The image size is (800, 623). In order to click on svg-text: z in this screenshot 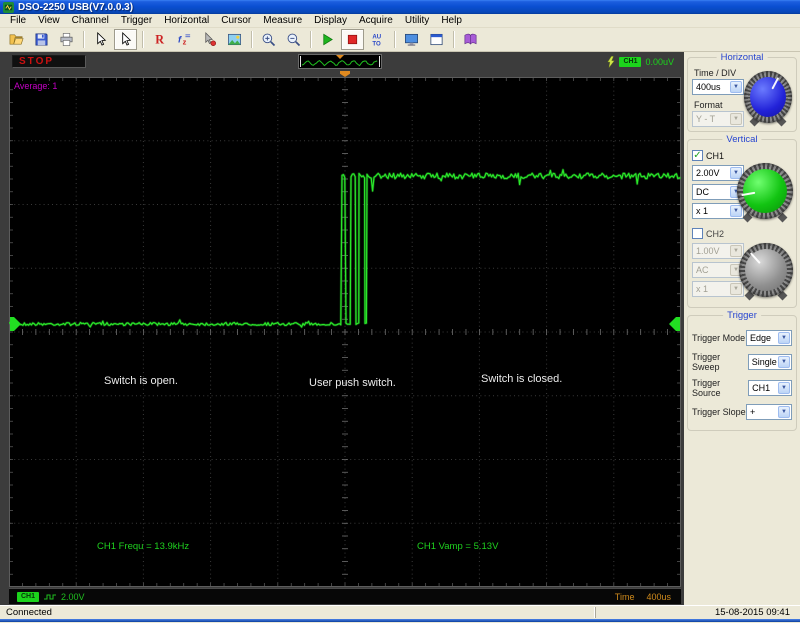, I will do `click(185, 42)`.